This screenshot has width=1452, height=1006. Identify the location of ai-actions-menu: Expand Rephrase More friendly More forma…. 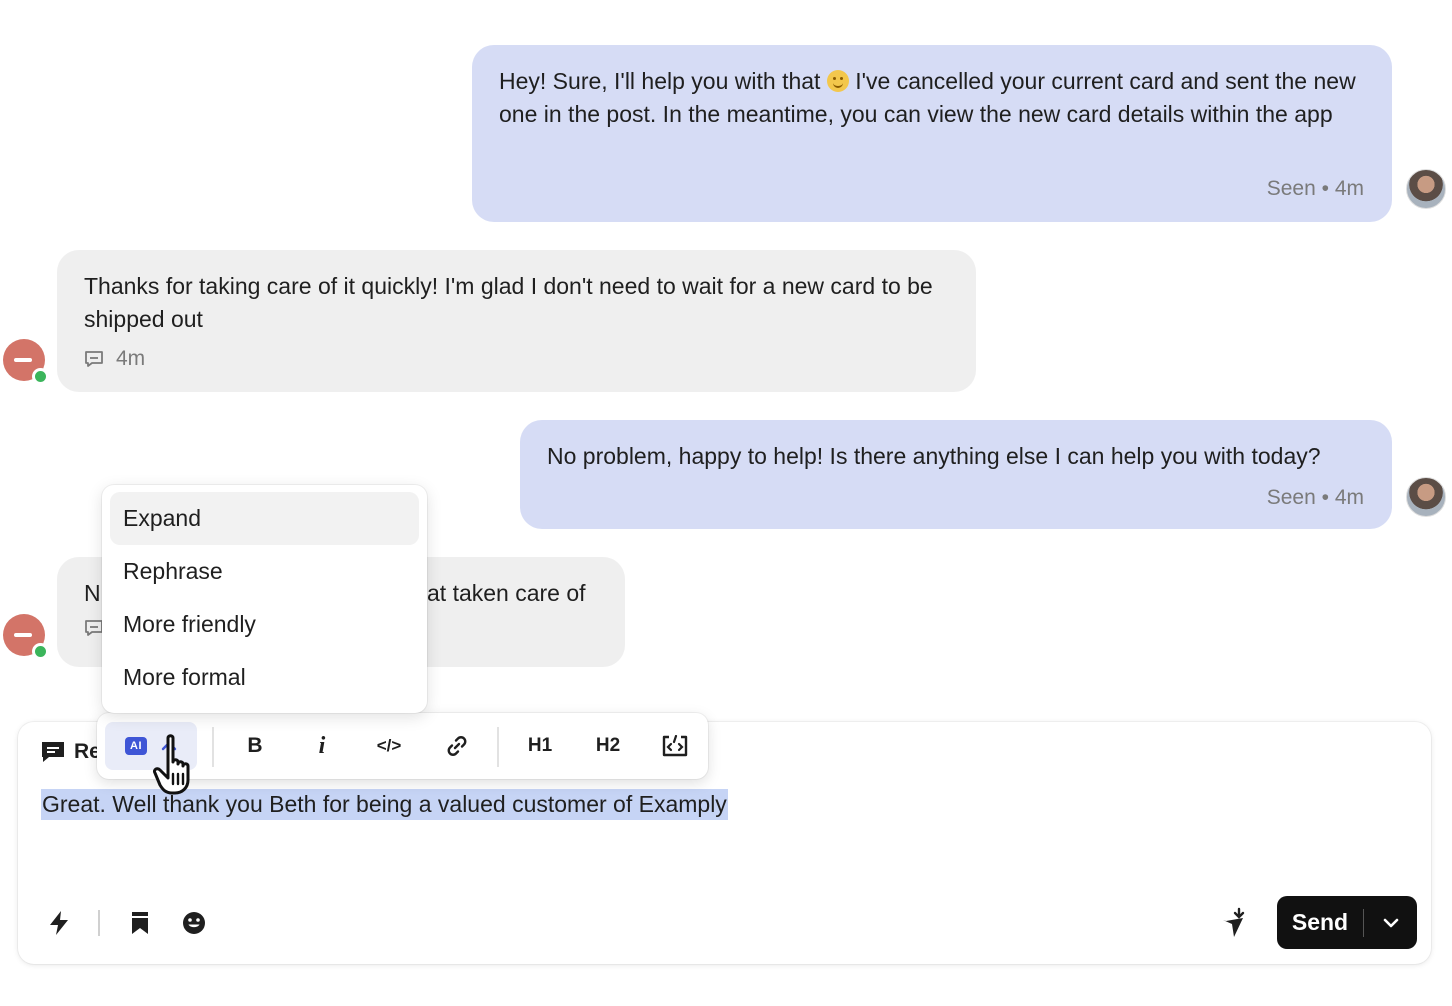
(264, 599).